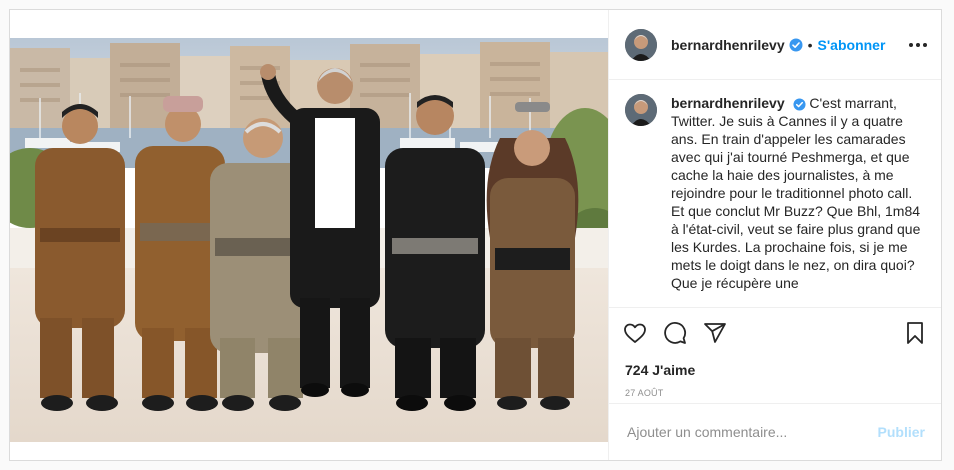 This screenshot has width=954, height=470. Describe the element at coordinates (715, 333) in the screenshot. I see `paper-plane-icon` at that location.